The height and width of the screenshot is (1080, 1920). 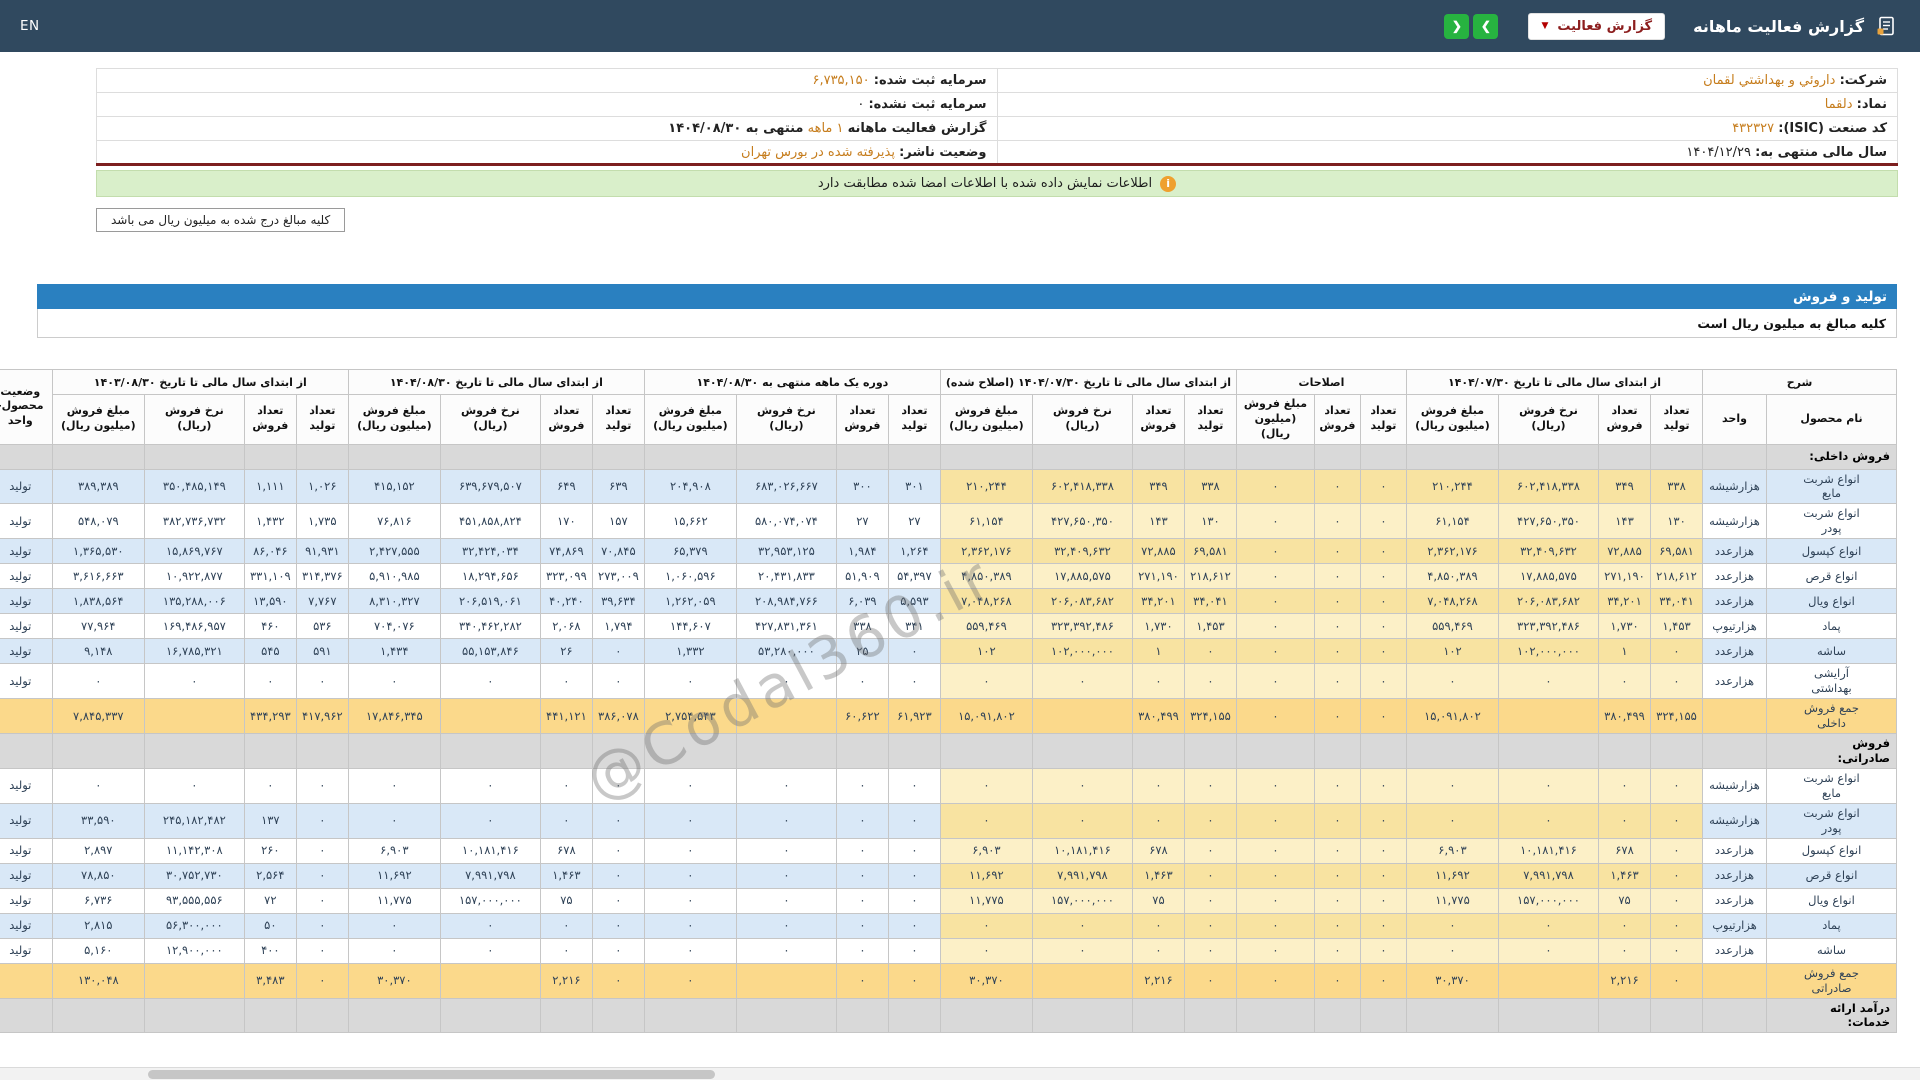 I want to click on product-name: انواع قرص, so click(x=1831, y=875).